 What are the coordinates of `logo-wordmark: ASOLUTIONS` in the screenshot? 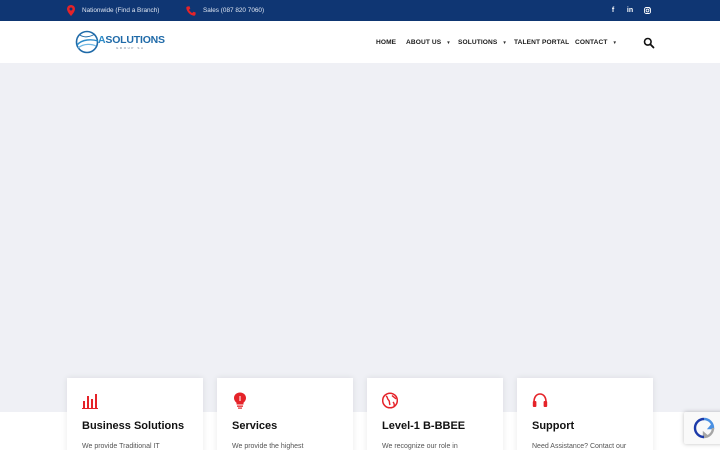 It's located at (131, 40).